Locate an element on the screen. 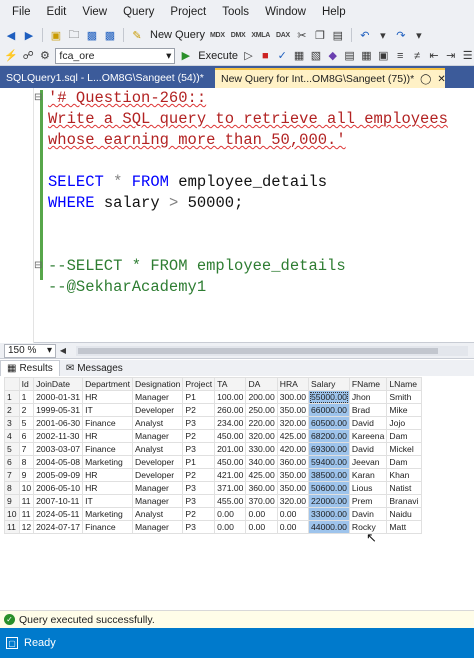 The width and height of the screenshot is (474, 658). mdx-query-button: MDX is located at coordinates (217, 35).